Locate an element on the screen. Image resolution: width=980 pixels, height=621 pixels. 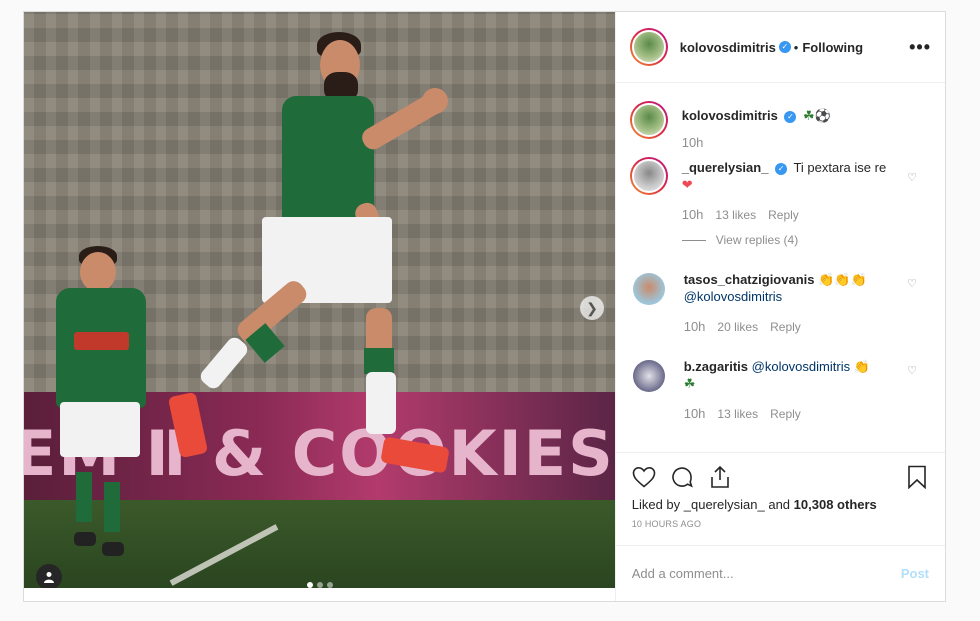
caption-time: 10h is located at coordinates (693, 142).